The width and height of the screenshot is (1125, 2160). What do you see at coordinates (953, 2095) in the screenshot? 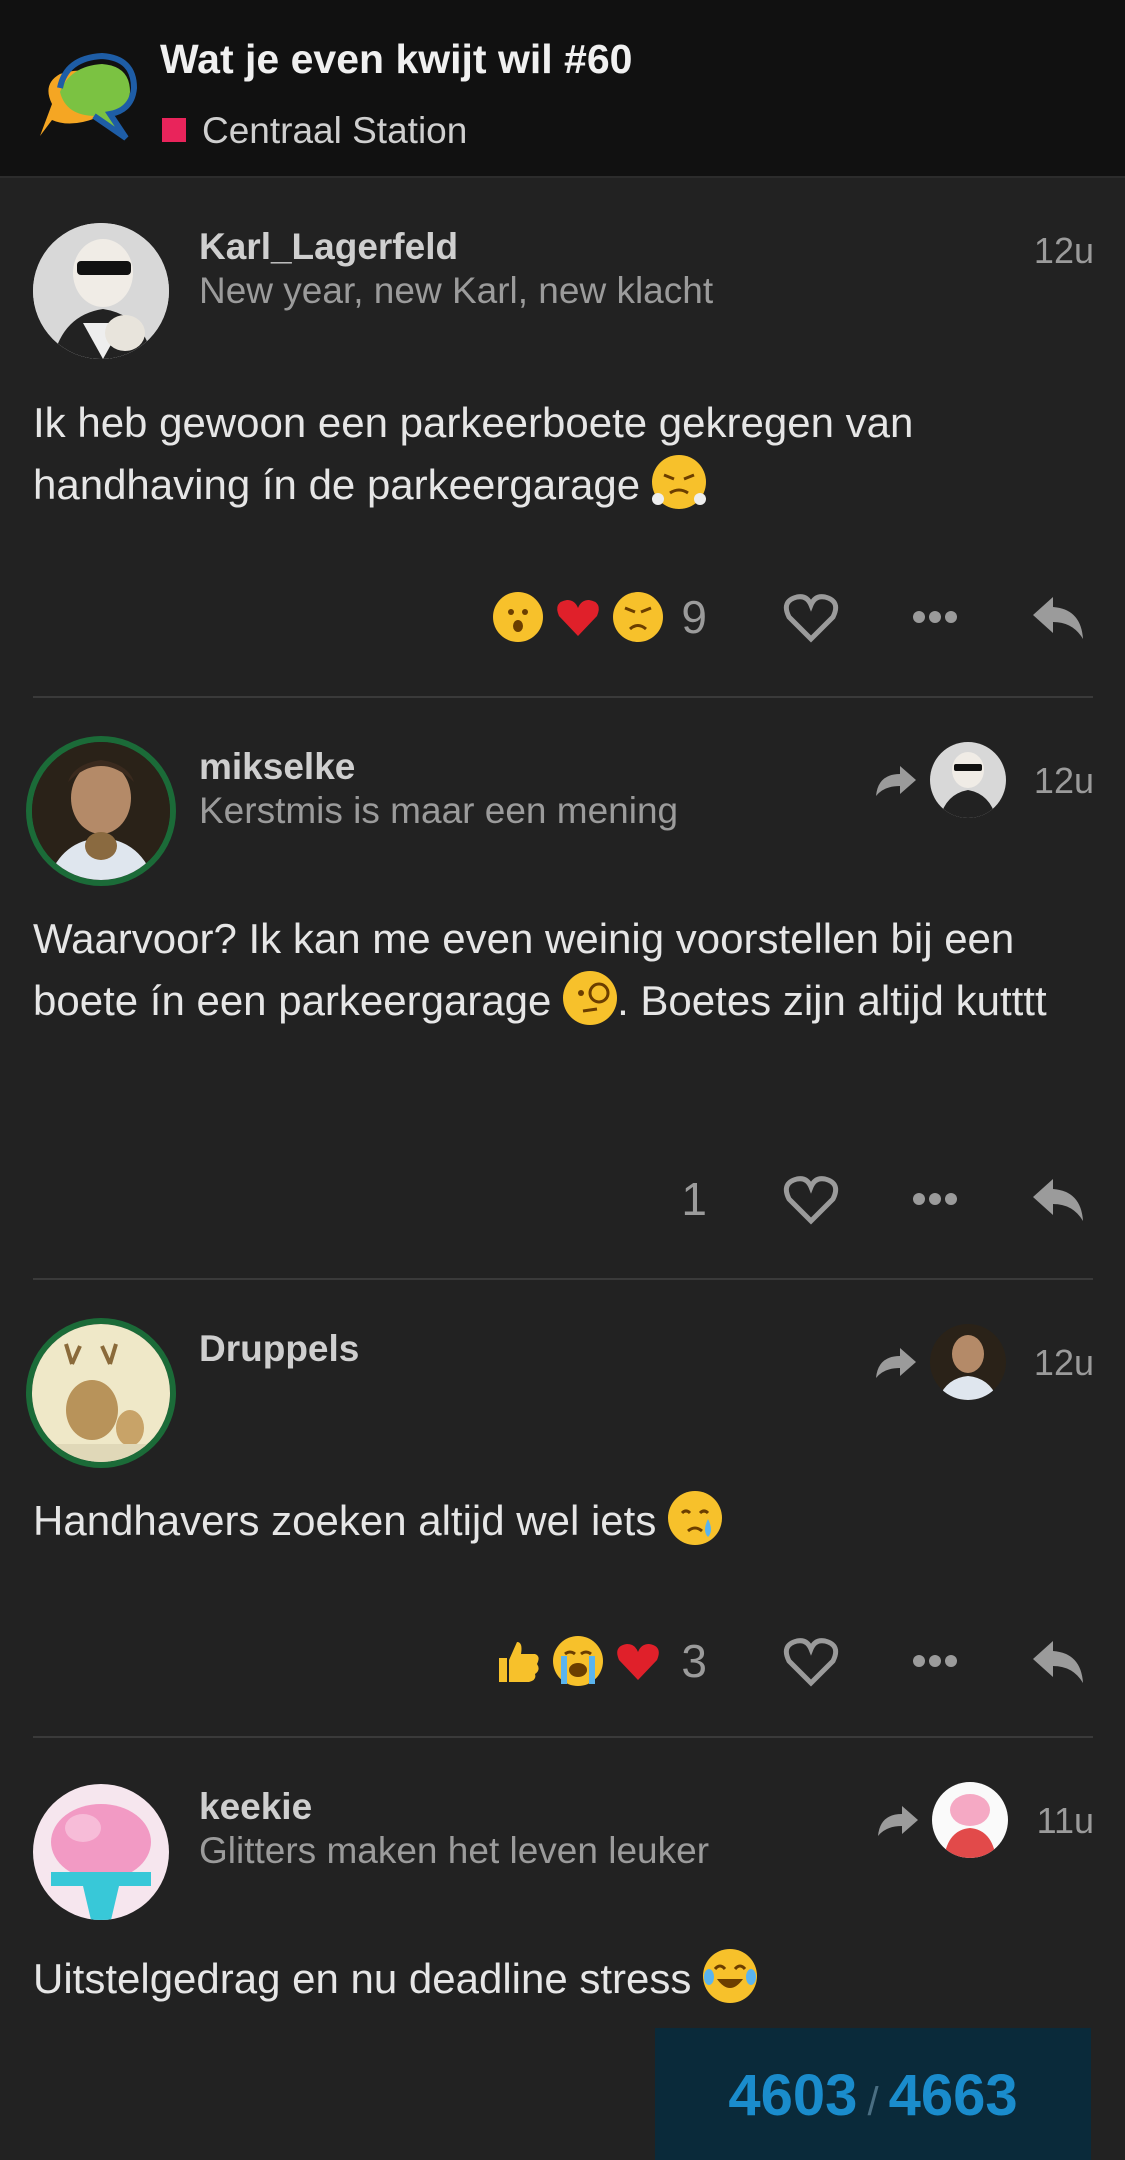
I see `progress-total: 4663` at bounding box center [953, 2095].